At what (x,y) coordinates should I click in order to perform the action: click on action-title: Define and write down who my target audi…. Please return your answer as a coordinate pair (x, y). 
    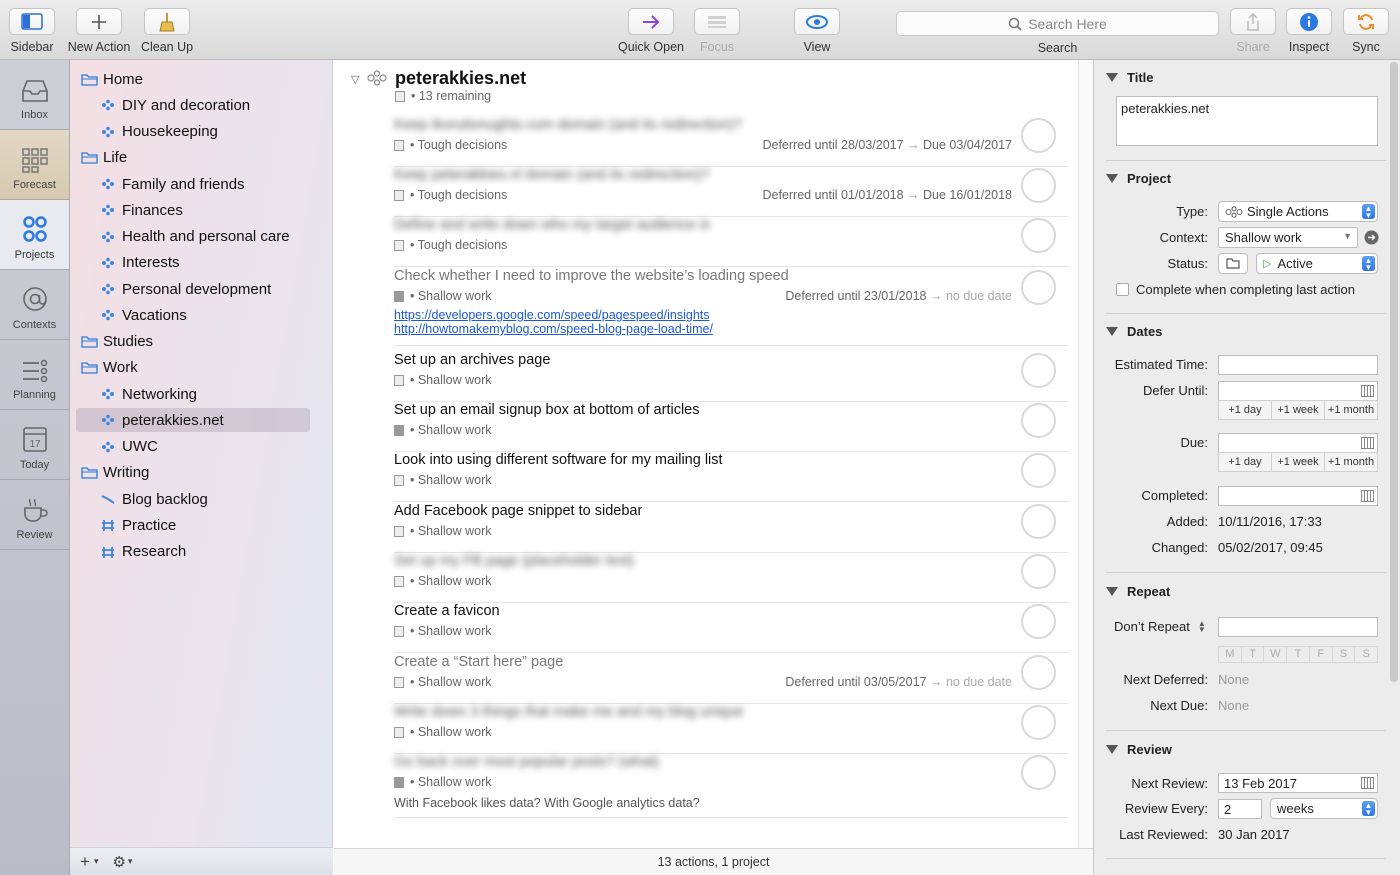
    Looking at the image, I should click on (552, 225).